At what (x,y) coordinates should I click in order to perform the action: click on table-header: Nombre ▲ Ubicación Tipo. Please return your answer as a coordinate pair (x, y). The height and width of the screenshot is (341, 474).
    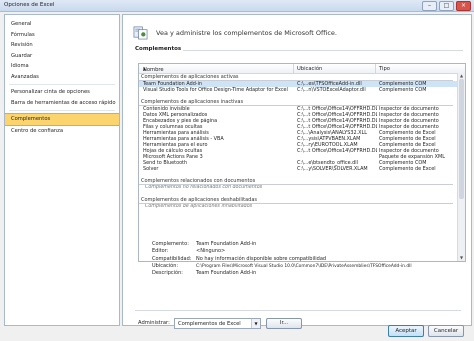
    Looking at the image, I should click on (302, 69).